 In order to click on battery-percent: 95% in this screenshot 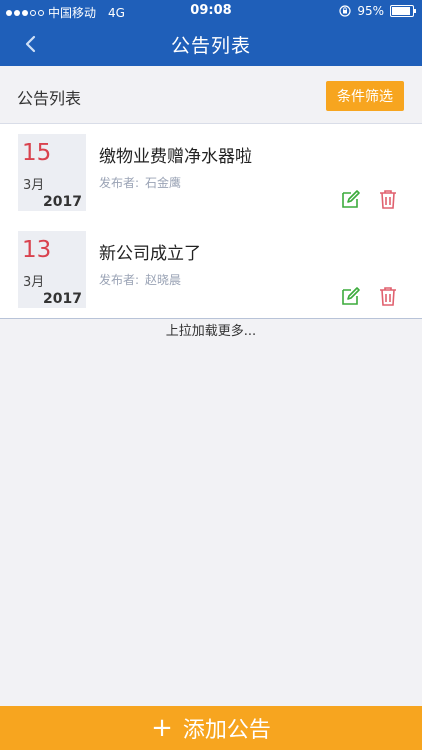, I will do `click(370, 11)`.